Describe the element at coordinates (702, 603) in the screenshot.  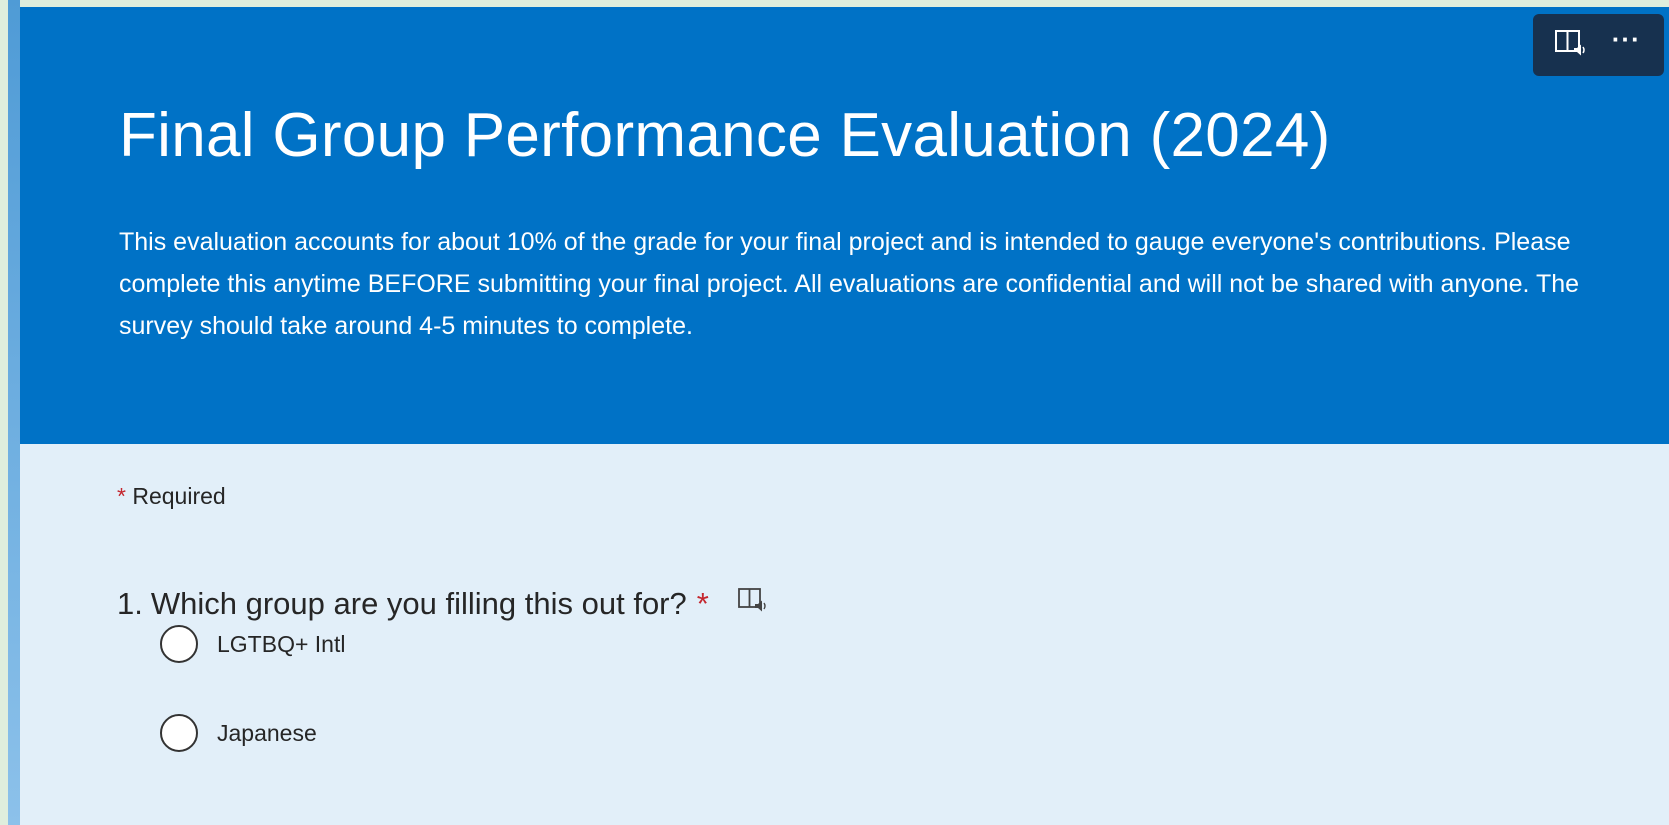
I see `question-required-star: *` at that location.